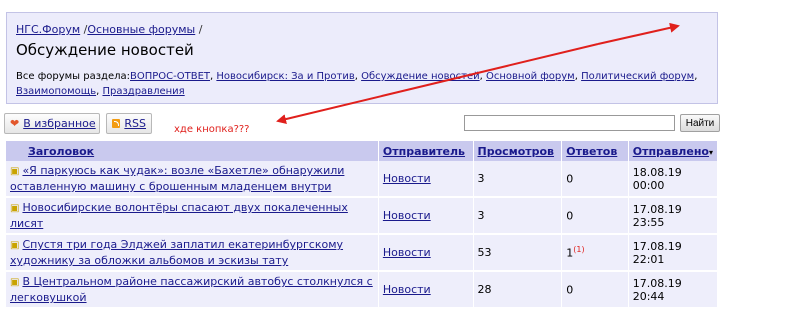 The width and height of the screenshot is (800, 309). I want to click on date-cell: 17.08.19 22:01, so click(673, 253).